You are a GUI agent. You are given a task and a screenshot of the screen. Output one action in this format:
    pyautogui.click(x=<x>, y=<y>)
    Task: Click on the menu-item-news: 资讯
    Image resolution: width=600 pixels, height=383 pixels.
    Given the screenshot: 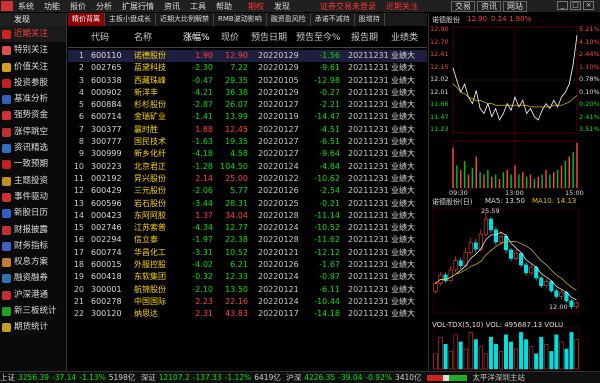 What is the action you would take?
    pyautogui.click(x=172, y=6)
    